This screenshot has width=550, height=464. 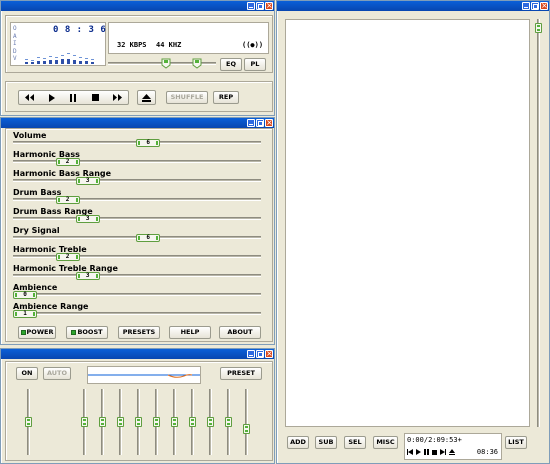 I want to click on dsp-slider-thumb: 1, so click(x=25, y=314).